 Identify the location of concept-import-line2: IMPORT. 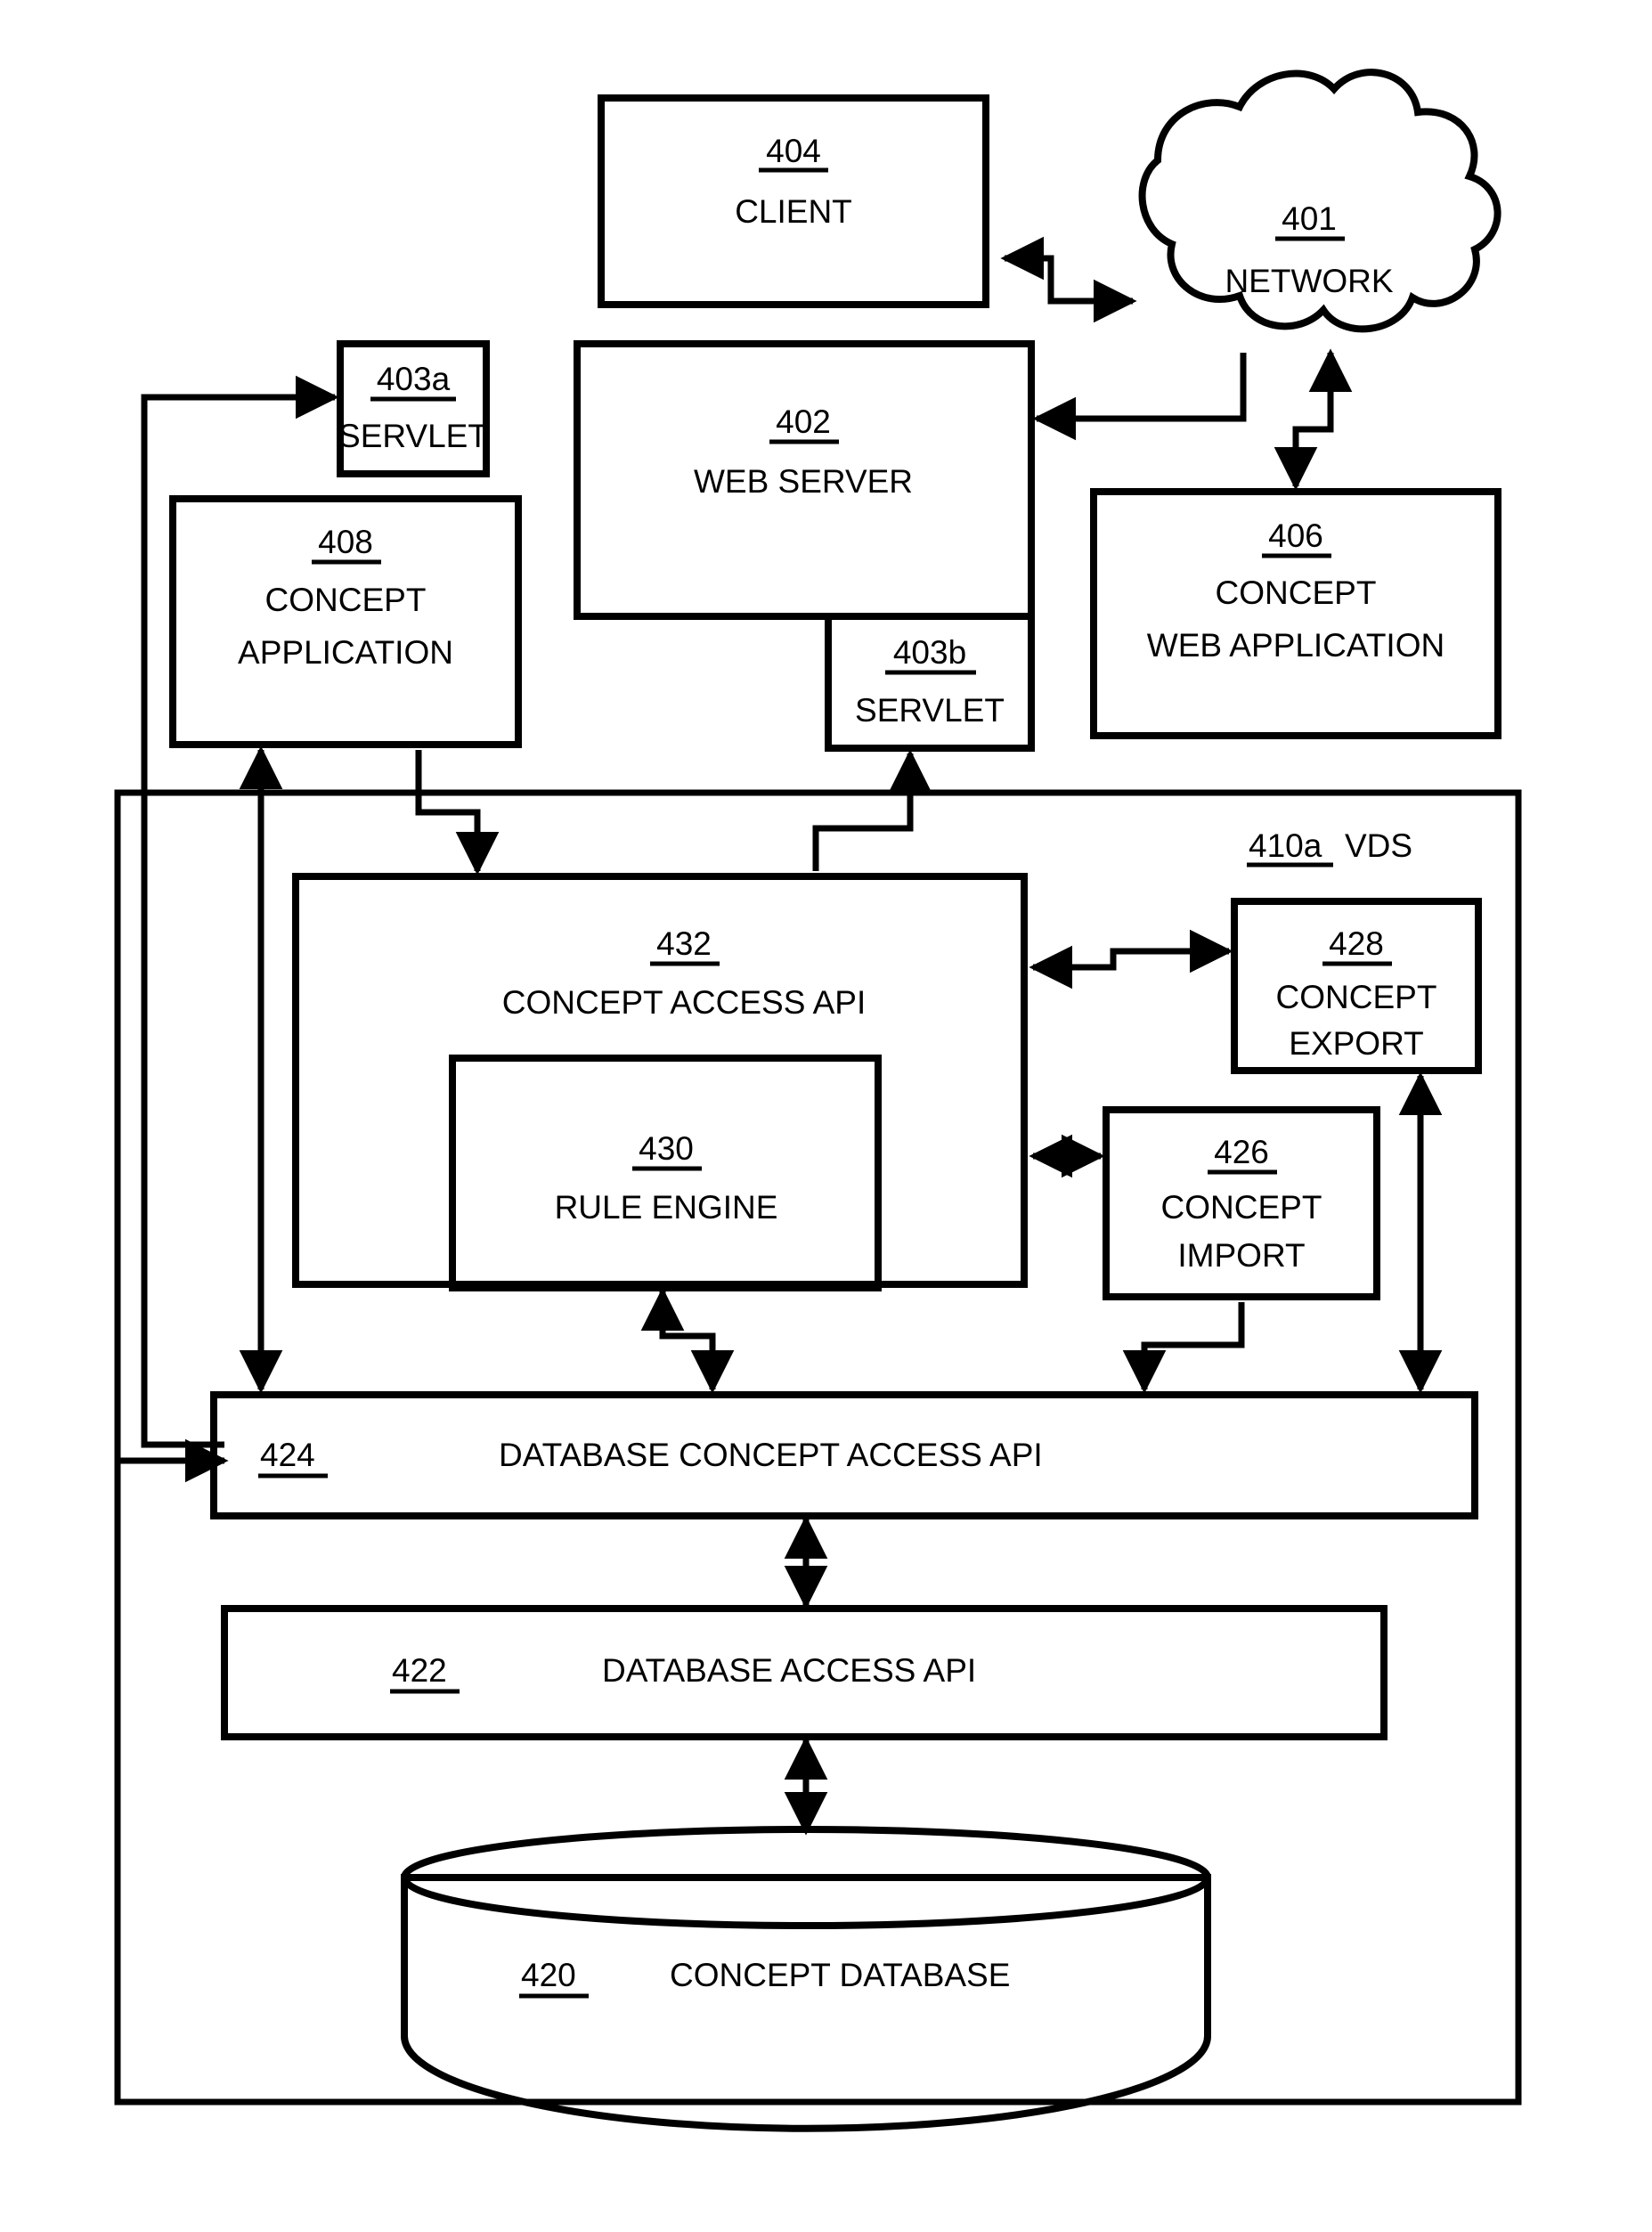
(1241, 1255).